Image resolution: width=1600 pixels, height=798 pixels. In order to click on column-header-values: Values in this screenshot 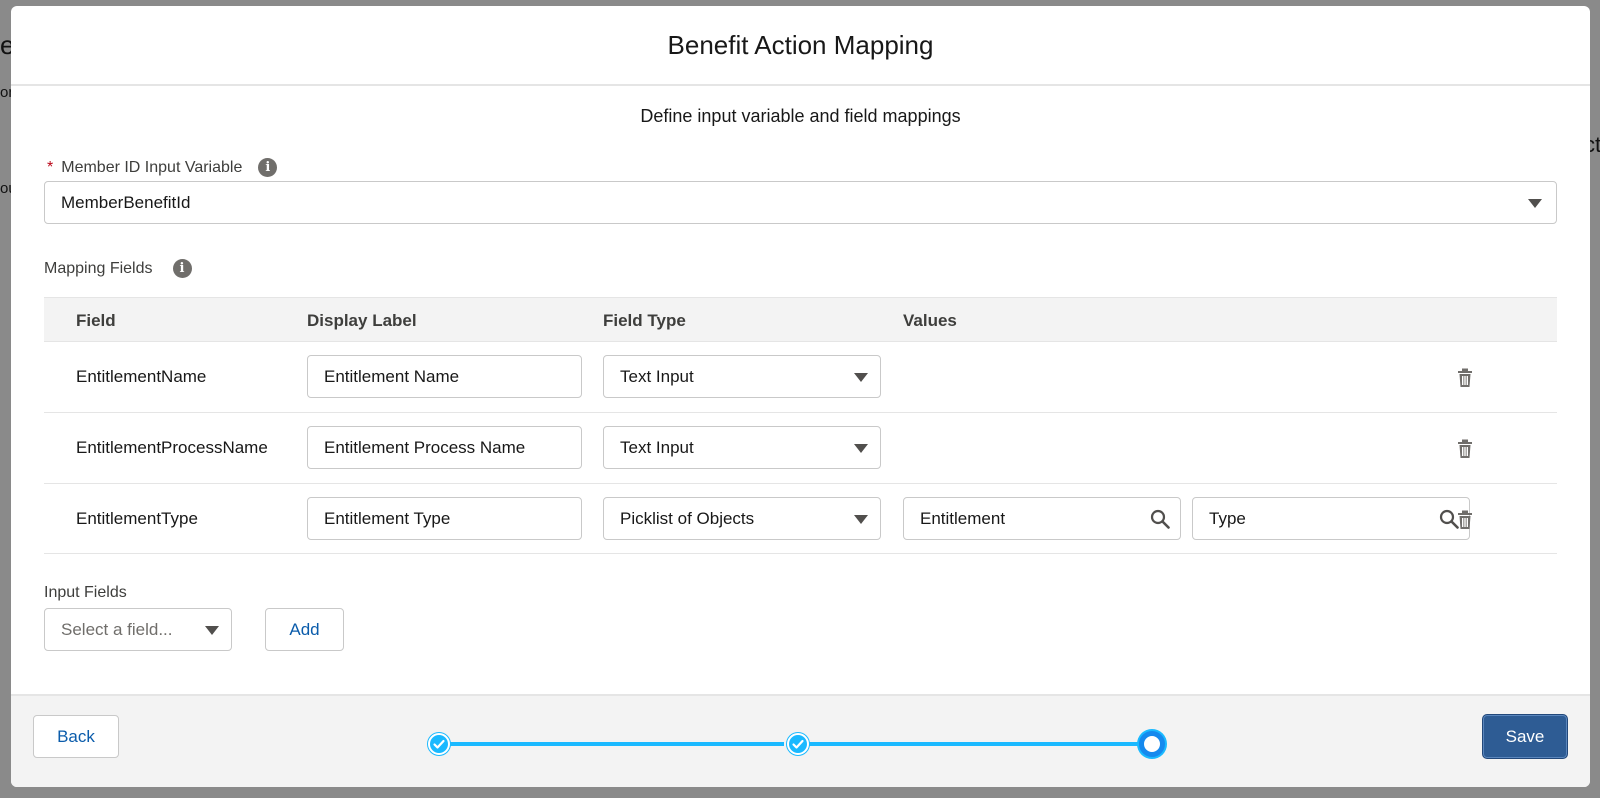, I will do `click(930, 320)`.